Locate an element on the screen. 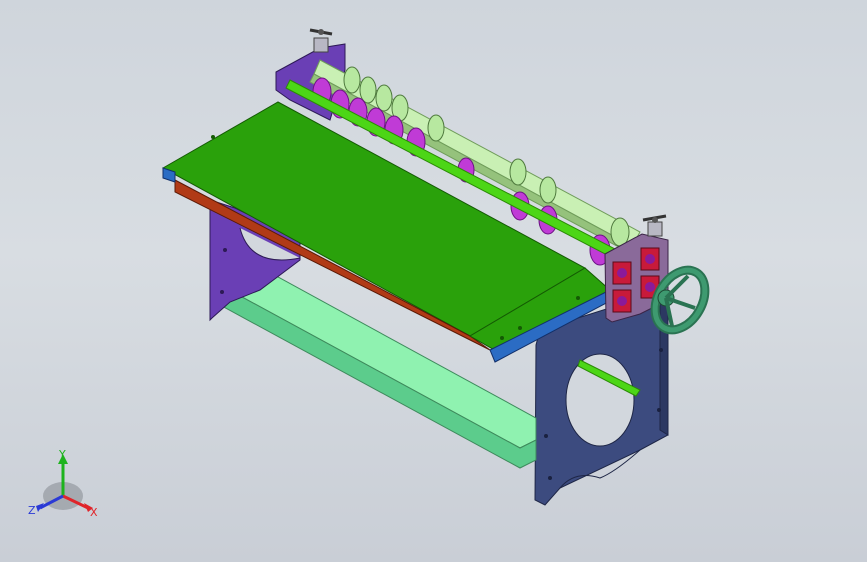 This screenshot has height=562, width=867. triad-x-label: X is located at coordinates (94, 512).